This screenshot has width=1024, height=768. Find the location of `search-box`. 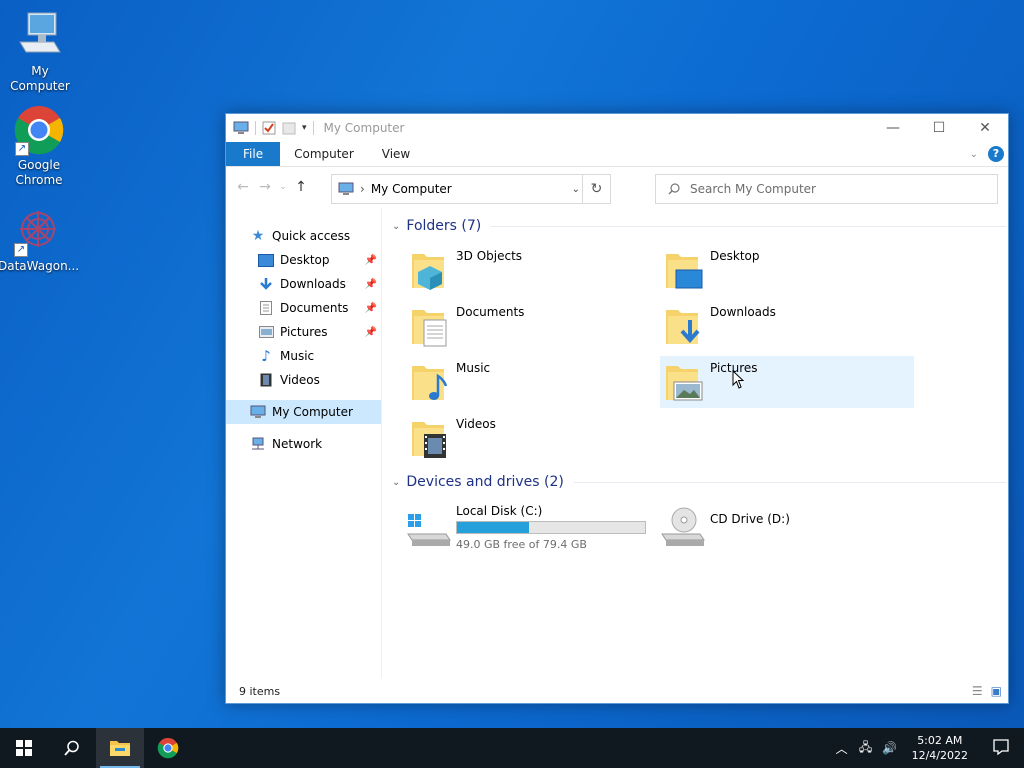

search-box is located at coordinates (826, 189).